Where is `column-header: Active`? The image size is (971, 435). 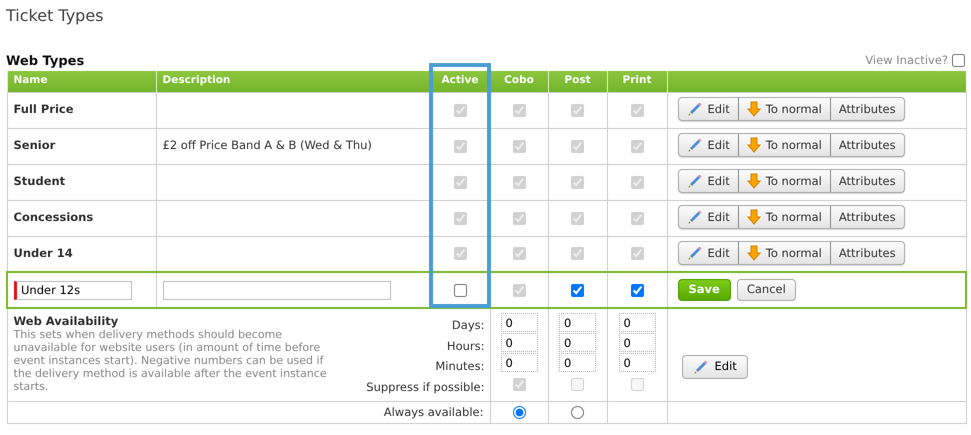
column-header: Active is located at coordinates (460, 81).